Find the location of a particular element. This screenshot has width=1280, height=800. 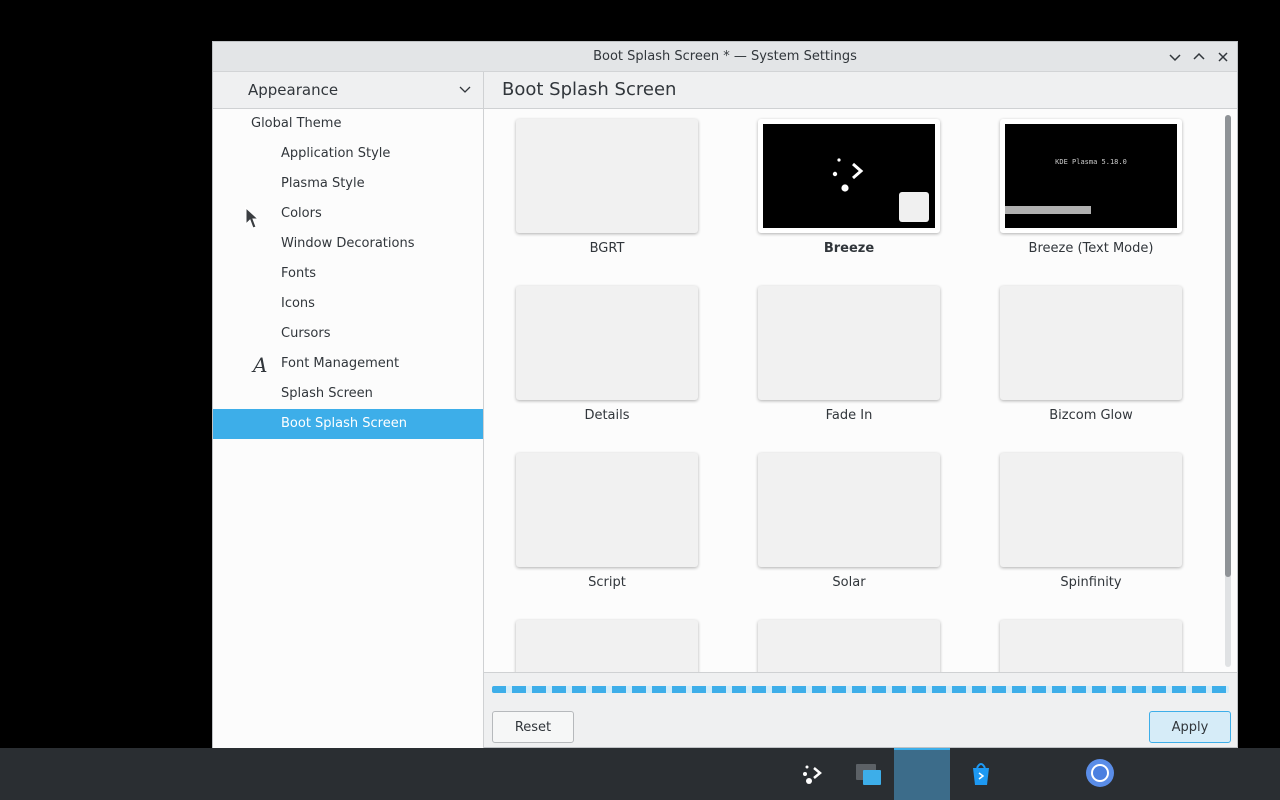

minimize-button is located at coordinates (1175, 57).